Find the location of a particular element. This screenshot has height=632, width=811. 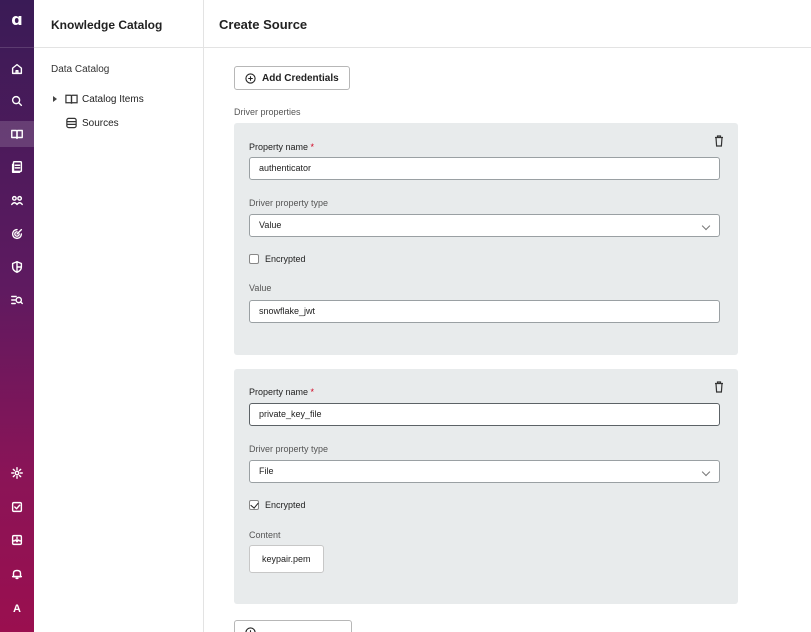

rail-notifications-button is located at coordinates (17, 574).